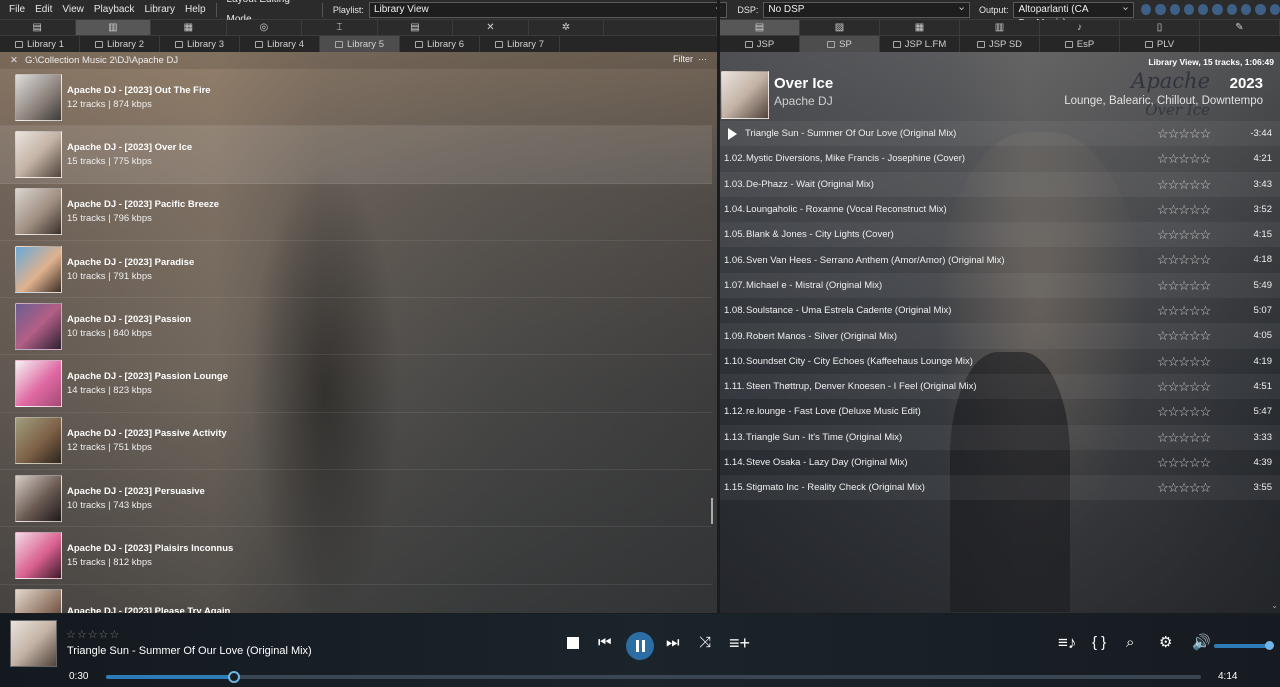 Image resolution: width=1280 pixels, height=687 pixels. What do you see at coordinates (739, 643) in the screenshot?
I see `add-to-queue-button: ≡+` at bounding box center [739, 643].